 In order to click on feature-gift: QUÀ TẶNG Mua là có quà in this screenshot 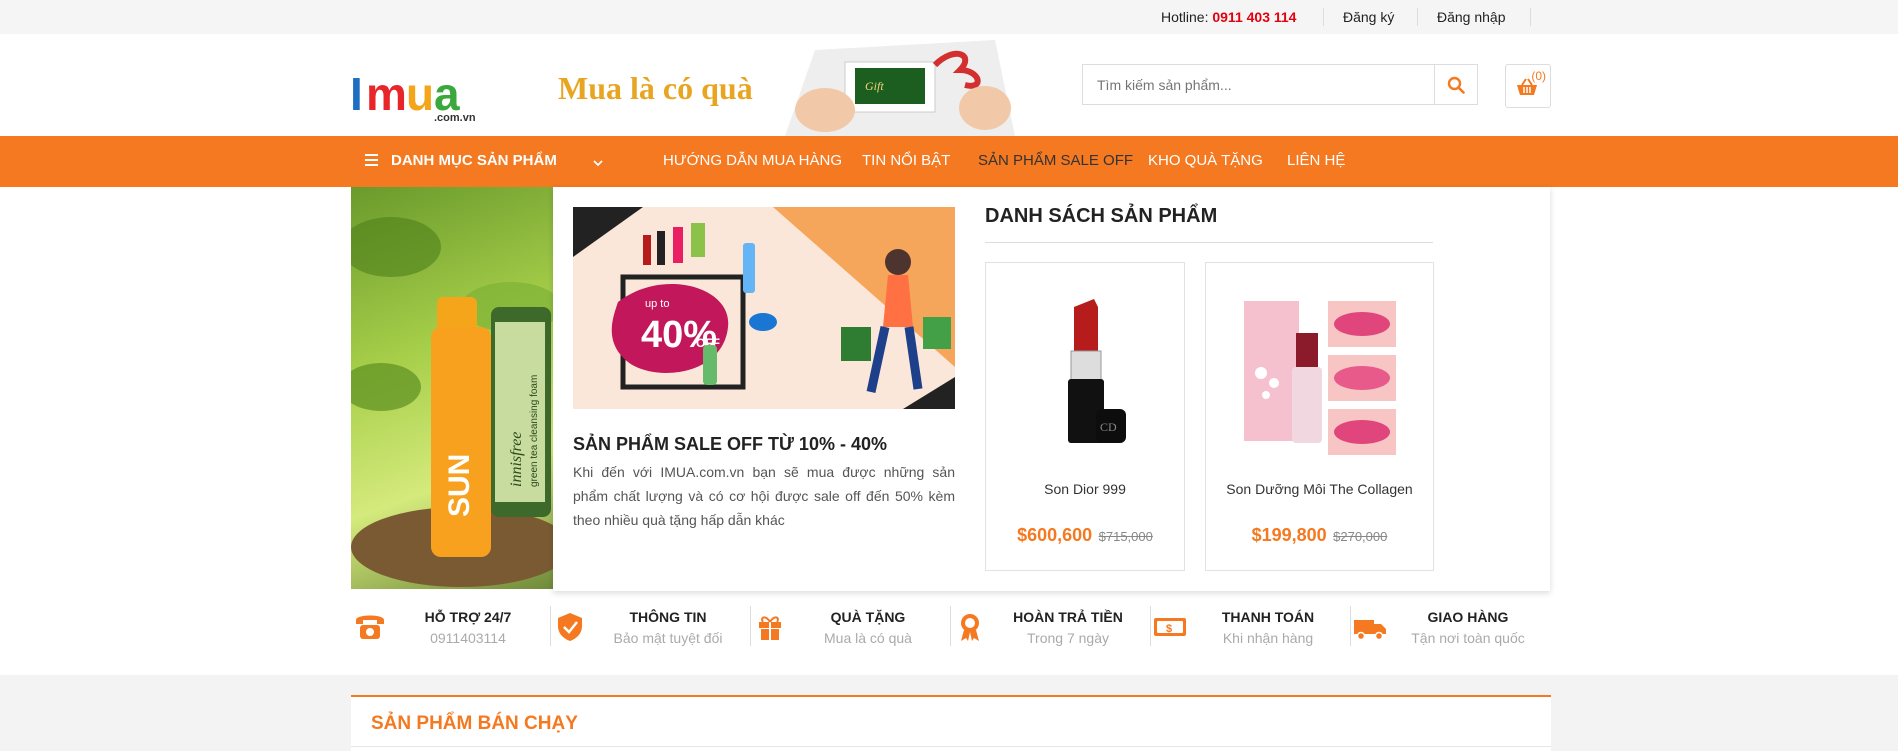, I will do `click(851, 625)`.